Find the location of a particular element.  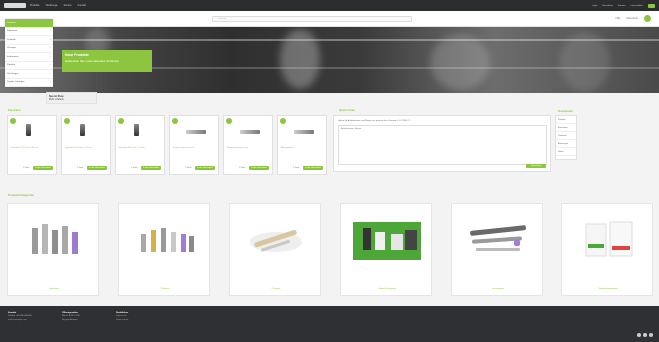

product-name: Eindrehinstrument lang is located at coordinates (237, 148).